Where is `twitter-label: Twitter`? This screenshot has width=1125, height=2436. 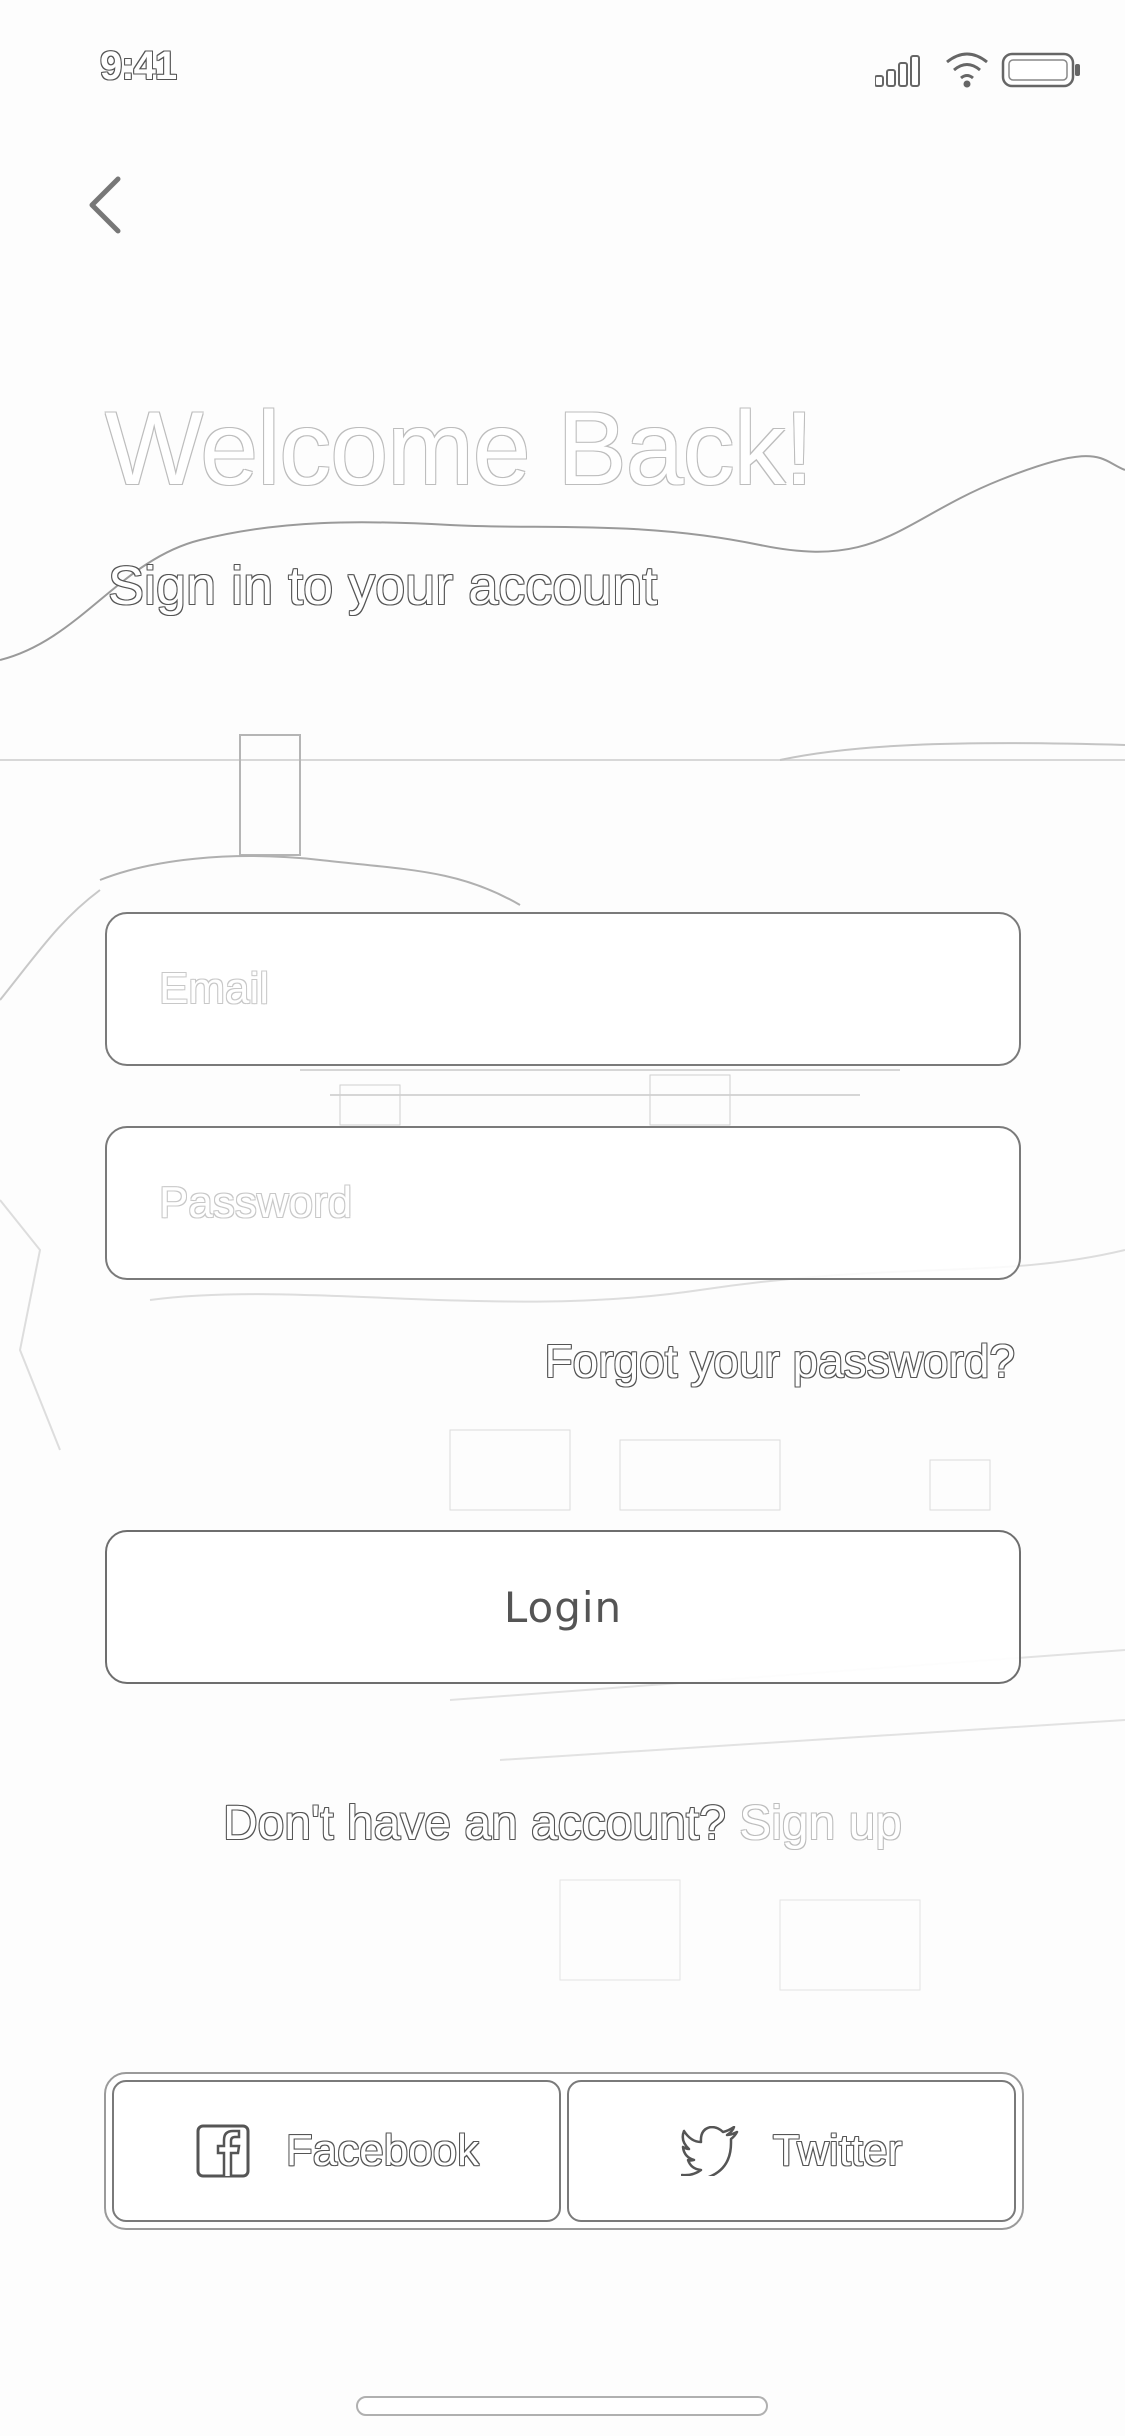 twitter-label: Twitter is located at coordinates (837, 2150).